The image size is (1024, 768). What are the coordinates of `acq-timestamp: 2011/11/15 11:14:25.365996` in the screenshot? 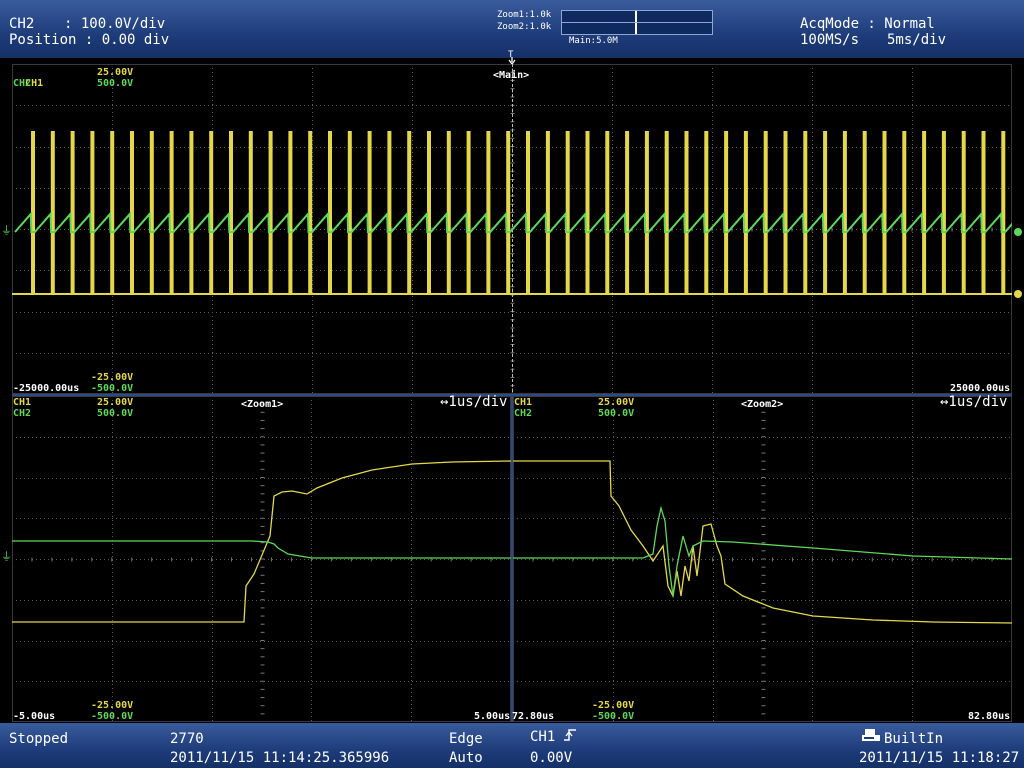 It's located at (280, 758).